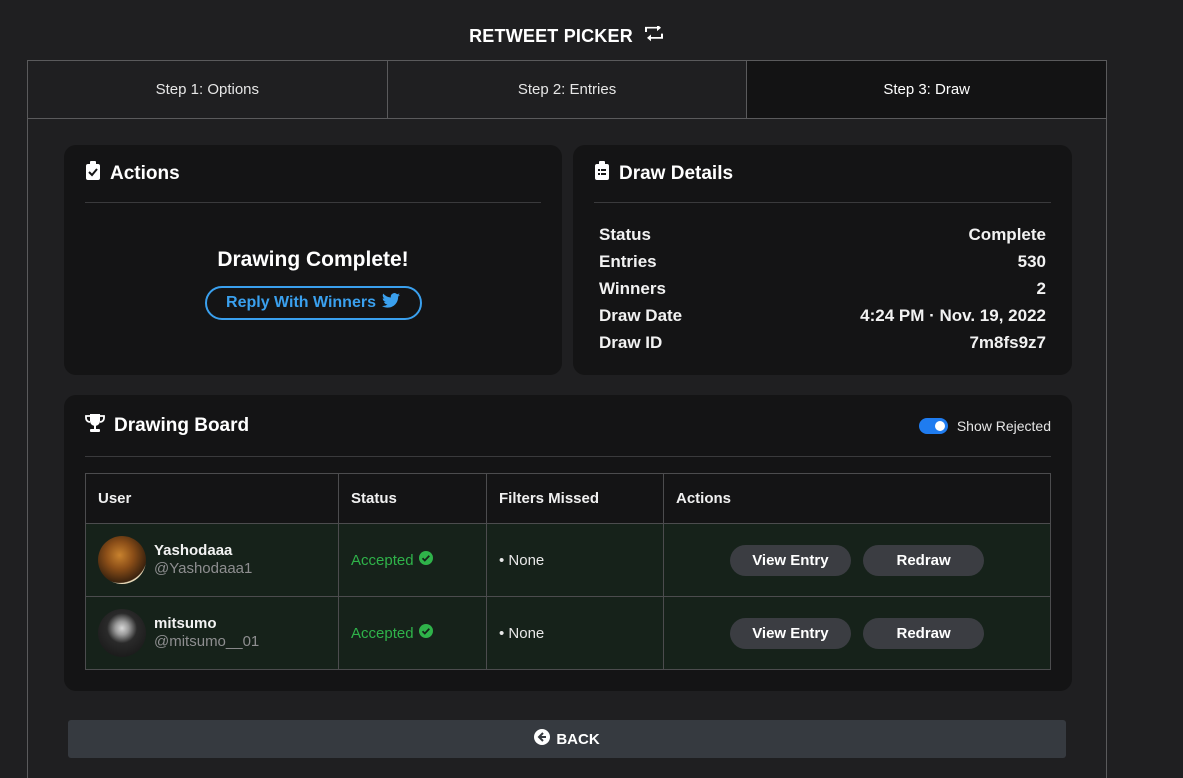 This screenshot has height=778, width=1183. I want to click on detail-row-draw-date: Draw Date 4:24 PM · Nov. 19, 2022, so click(822, 315).